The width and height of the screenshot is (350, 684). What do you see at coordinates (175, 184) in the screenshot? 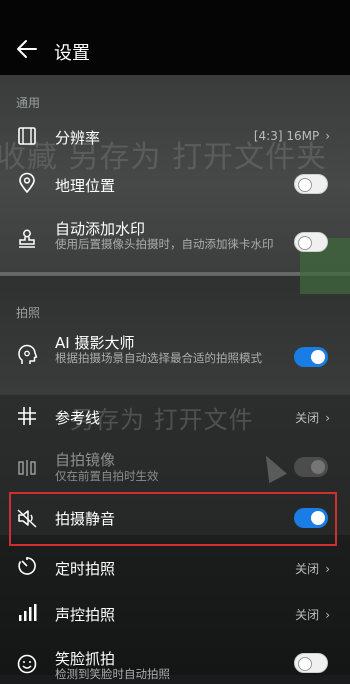
I see `setting-location: 地理位置` at bounding box center [175, 184].